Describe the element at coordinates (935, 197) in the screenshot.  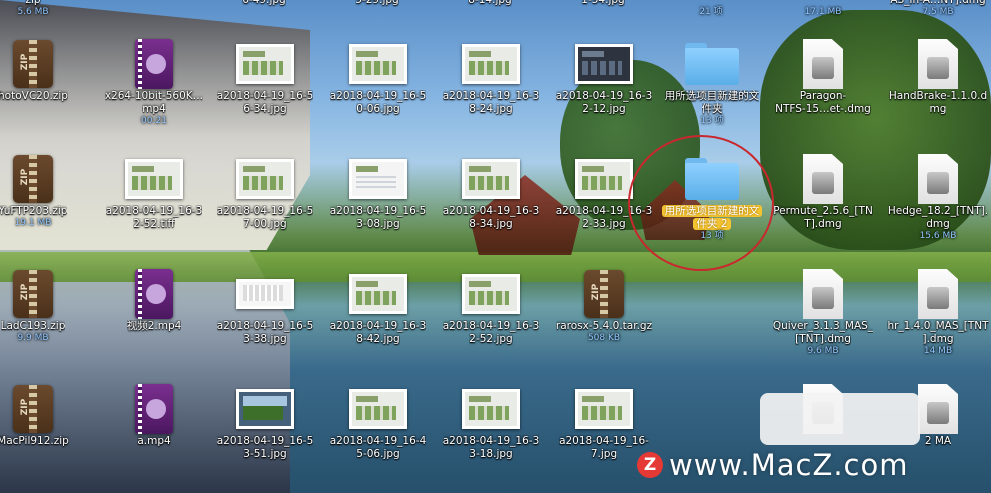
I see `desktop-item: Hedge_18.2_[TNT]. dmg 15.6 MB` at that location.